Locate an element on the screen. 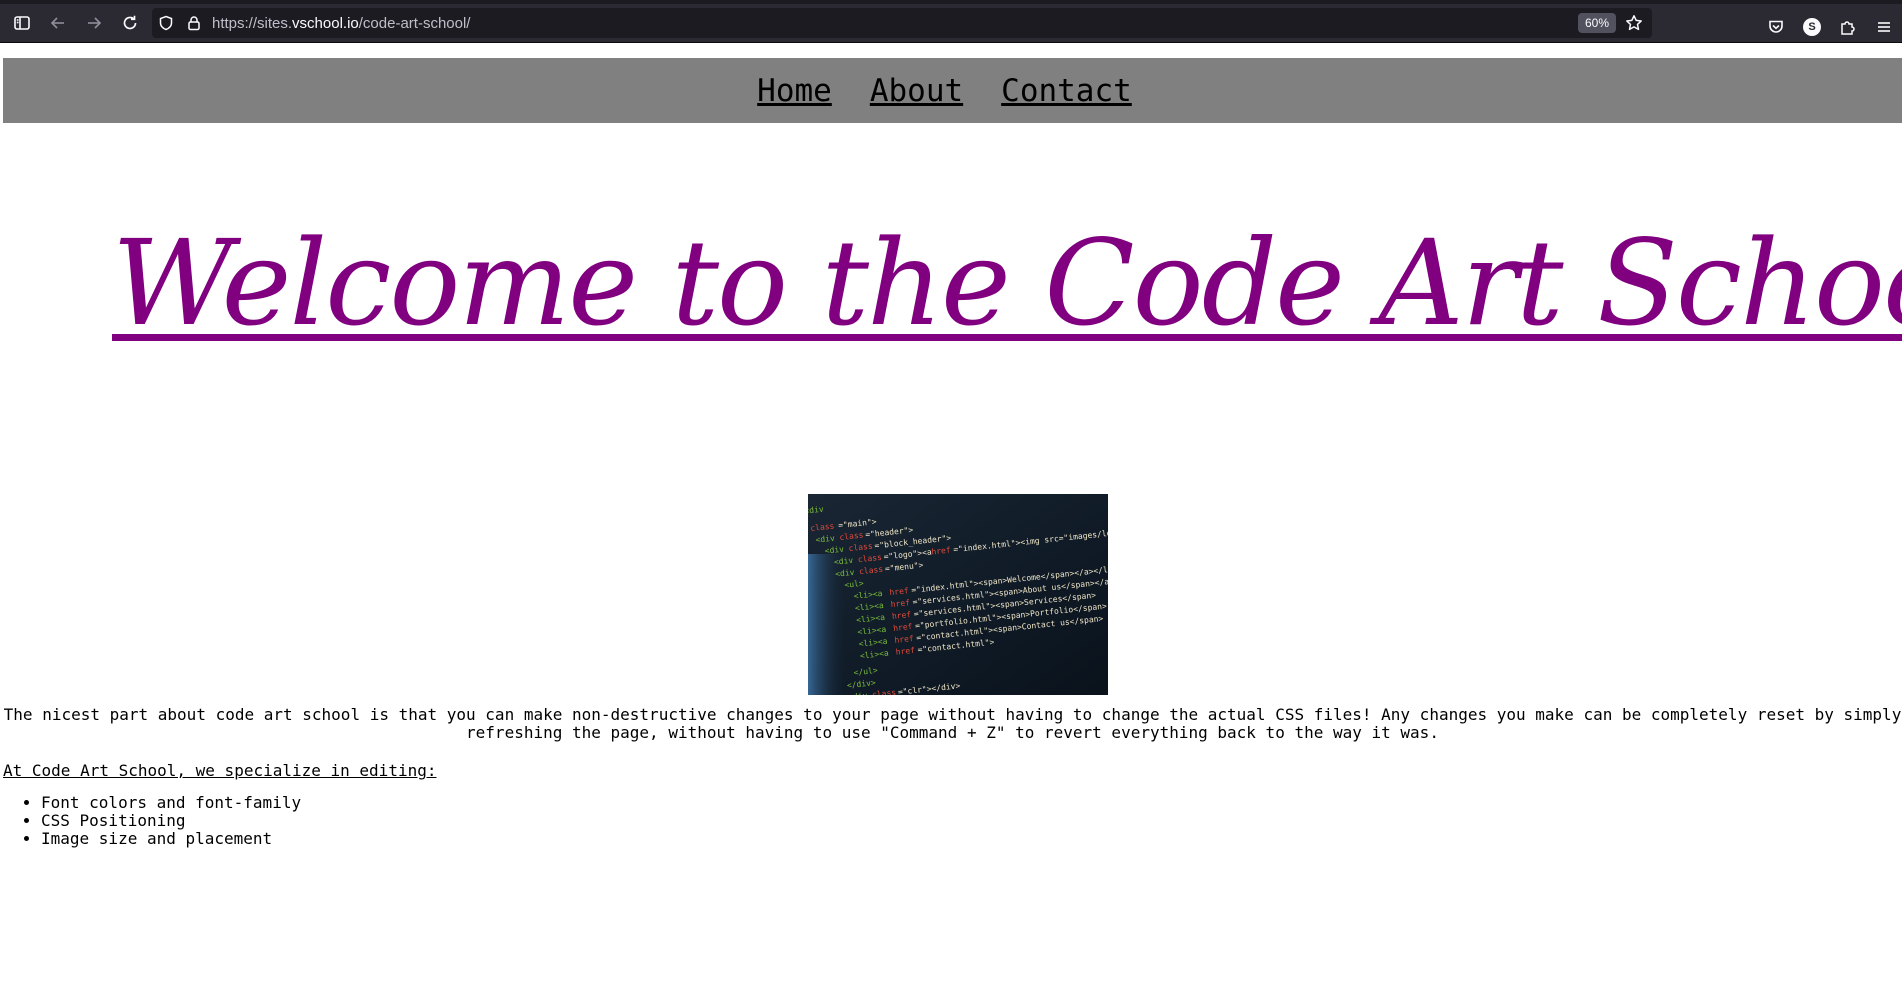 This screenshot has height=993, width=1902. bookmark-star-icon is located at coordinates (1634, 23).